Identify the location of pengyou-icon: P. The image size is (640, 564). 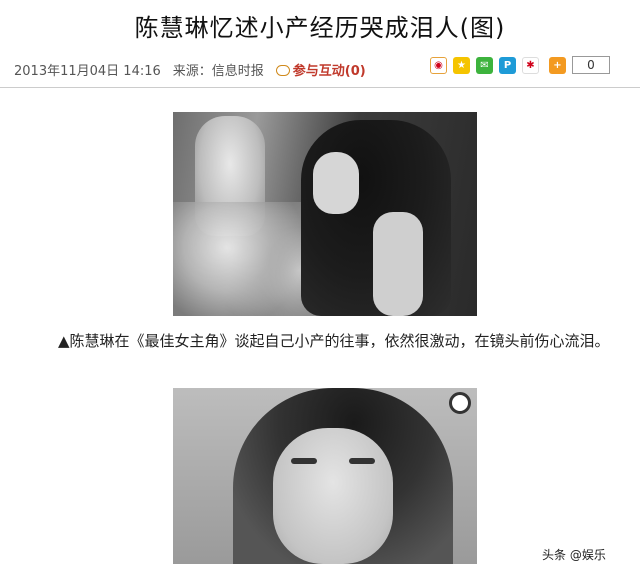
(507, 65).